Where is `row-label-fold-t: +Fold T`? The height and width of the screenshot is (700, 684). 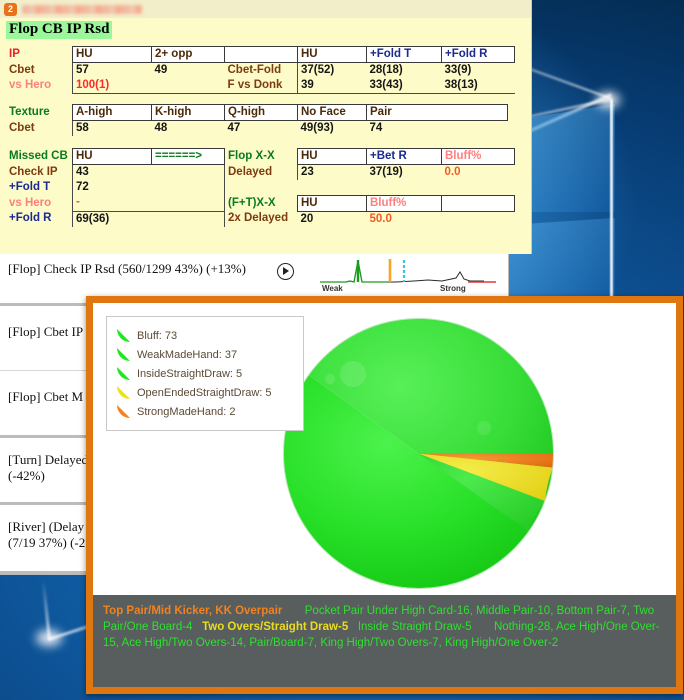 row-label-fold-t: +Fold T is located at coordinates (30, 187).